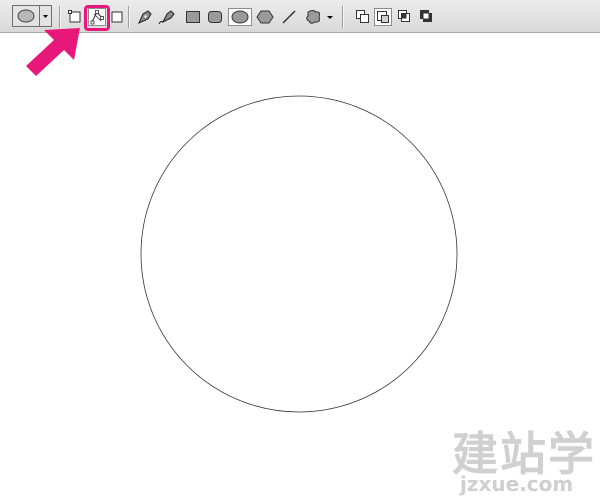  I want to click on pointer-arrow-icon, so click(53, 52).